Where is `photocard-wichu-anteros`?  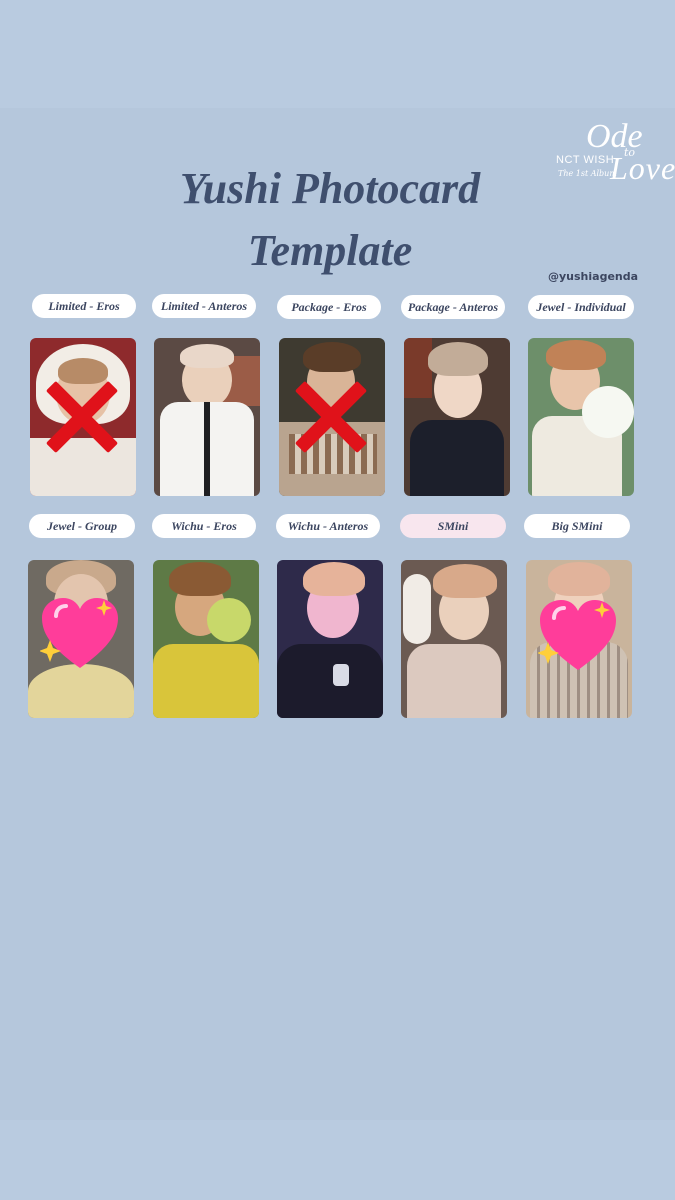
photocard-wichu-anteros is located at coordinates (330, 639).